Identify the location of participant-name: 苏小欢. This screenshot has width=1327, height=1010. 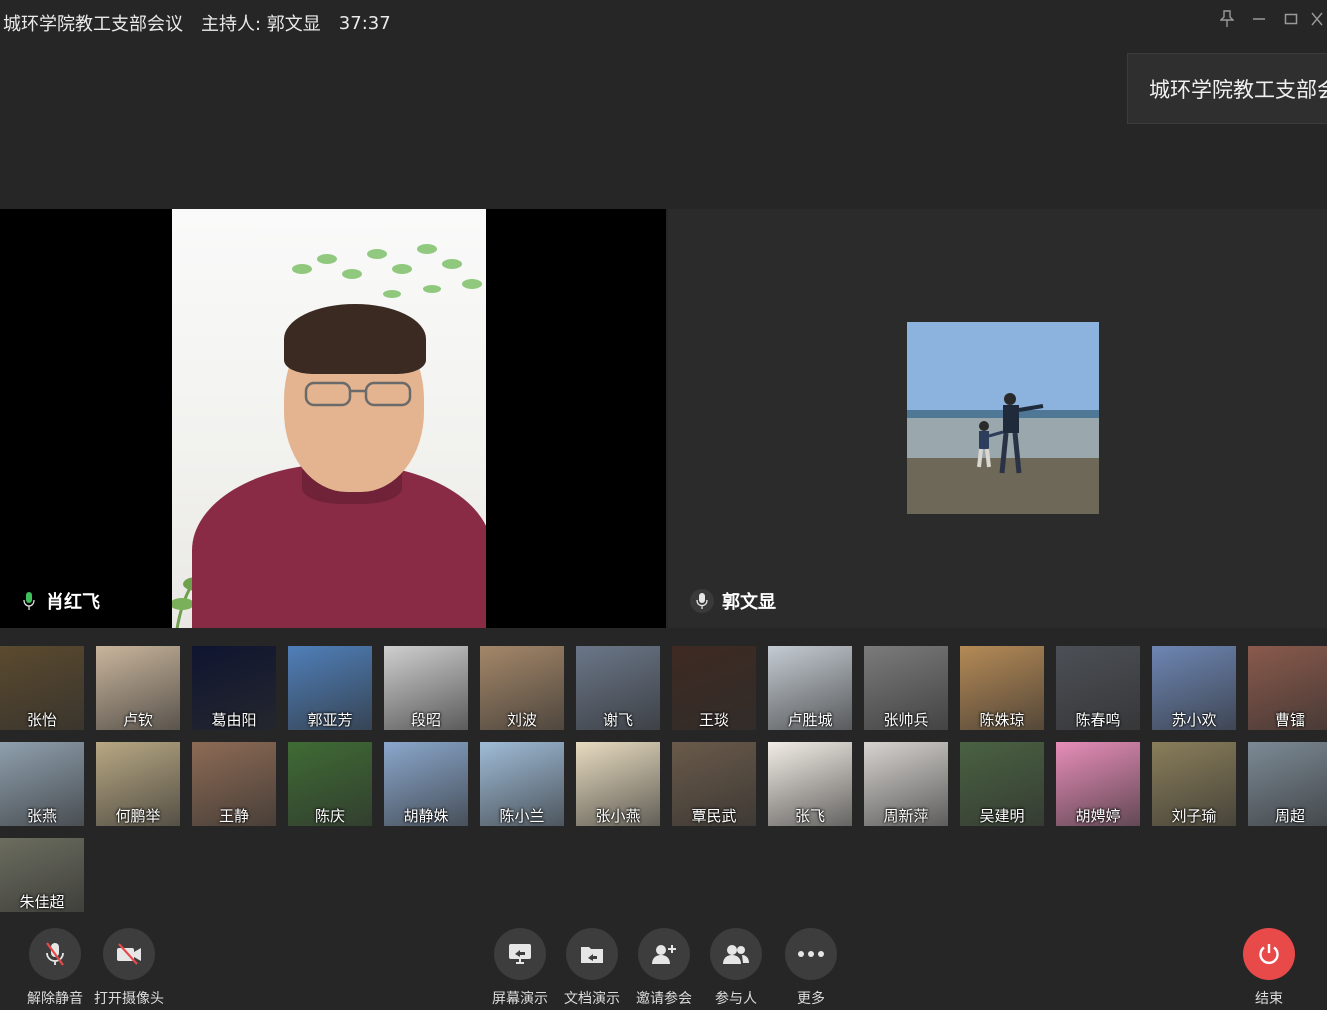
(1194, 720).